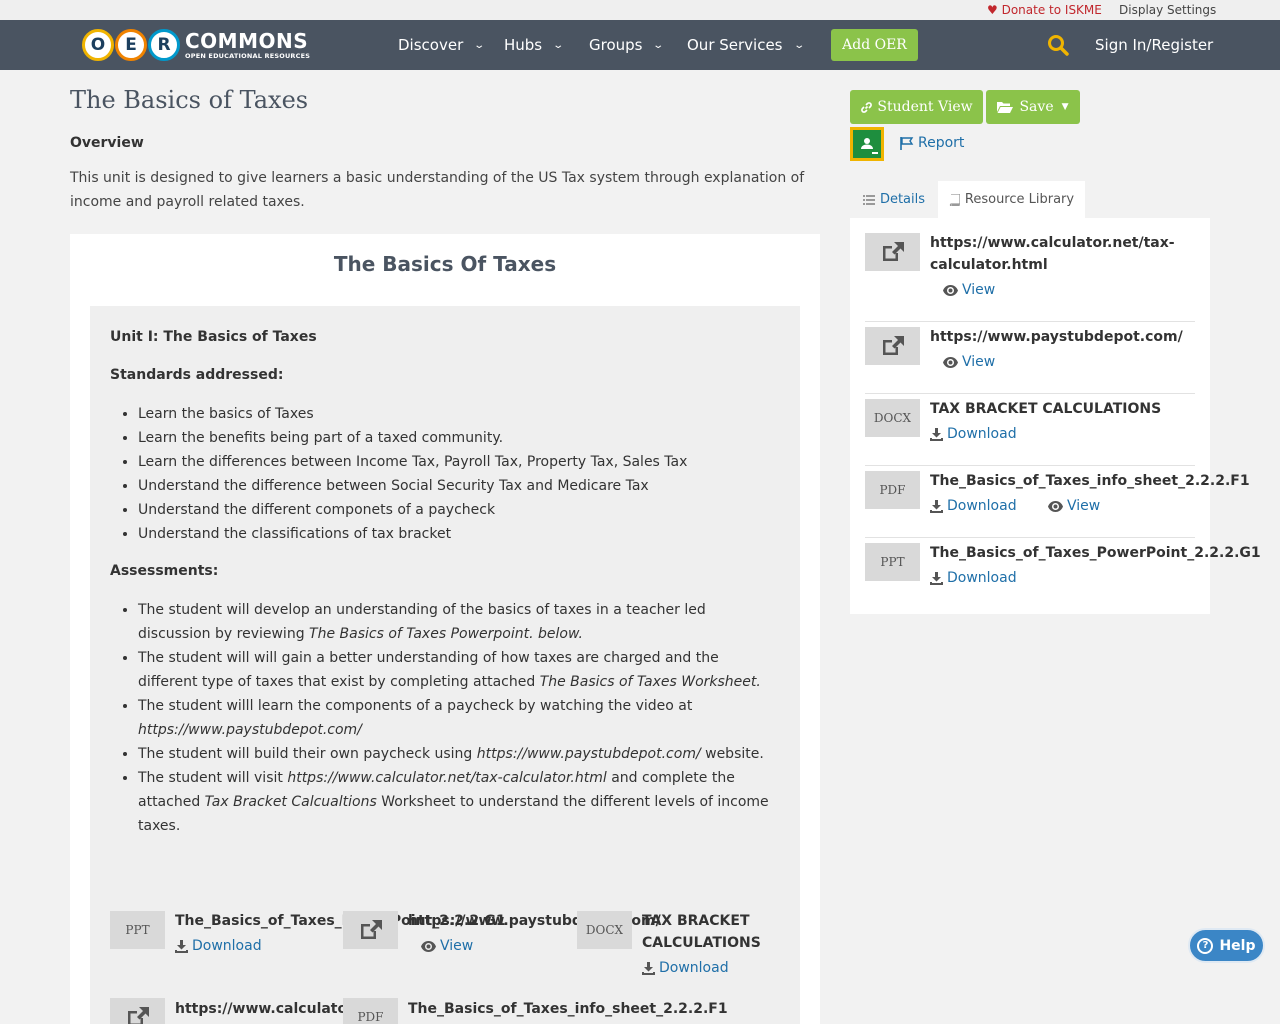  I want to click on nav-groups: Groups ⌄, so click(627, 45).